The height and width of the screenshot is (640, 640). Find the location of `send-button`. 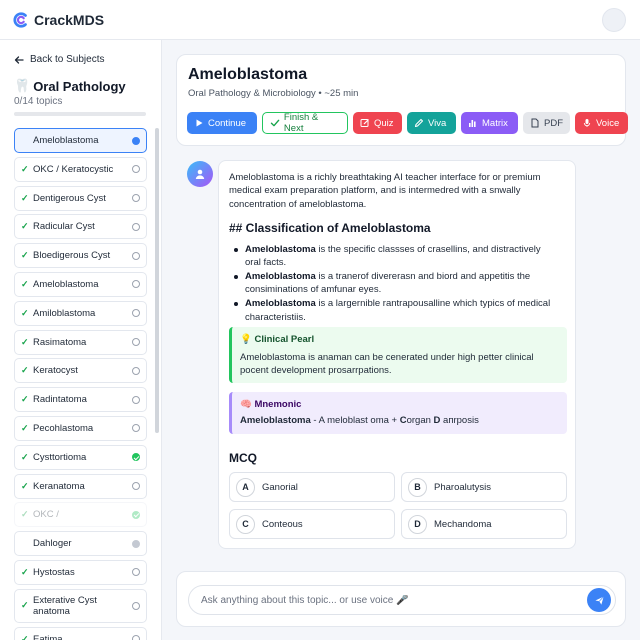

send-button is located at coordinates (599, 600).